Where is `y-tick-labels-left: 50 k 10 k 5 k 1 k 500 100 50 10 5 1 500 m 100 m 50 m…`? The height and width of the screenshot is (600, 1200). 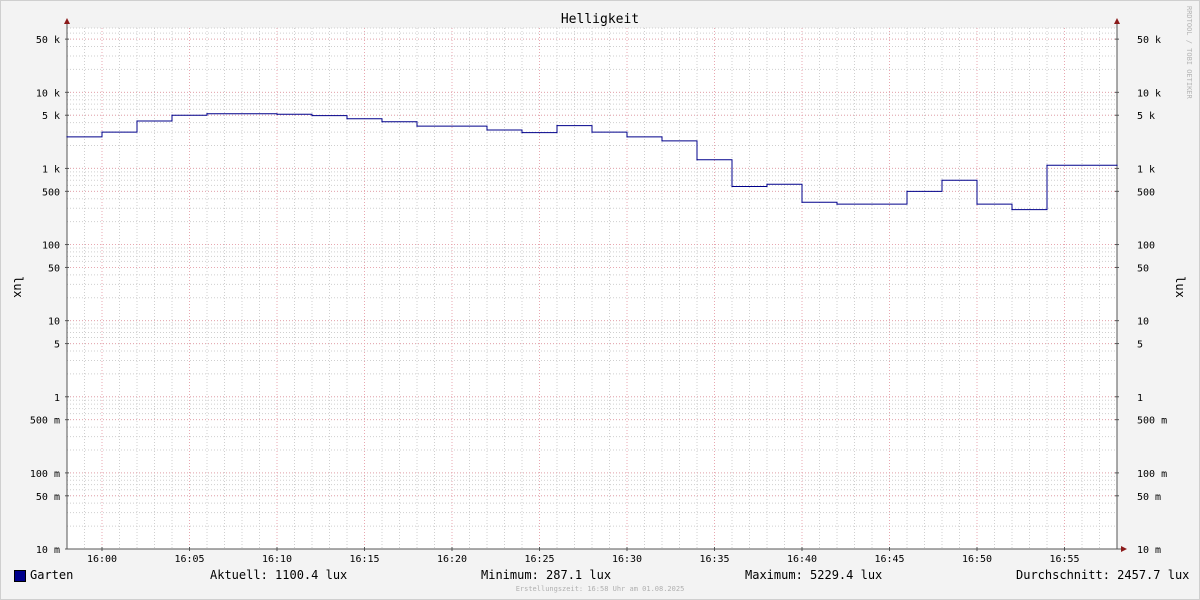
y-tick-labels-left: 50 k 10 k 5 k 1 k 500 100 50 10 5 1 500 m 100 m 50 m… is located at coordinates (45, 295).